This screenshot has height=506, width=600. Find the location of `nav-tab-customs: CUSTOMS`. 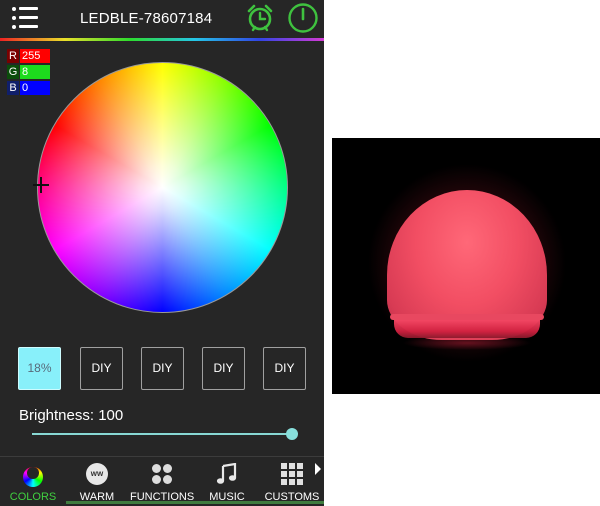

nav-tab-customs: CUSTOMS is located at coordinates (292, 481).